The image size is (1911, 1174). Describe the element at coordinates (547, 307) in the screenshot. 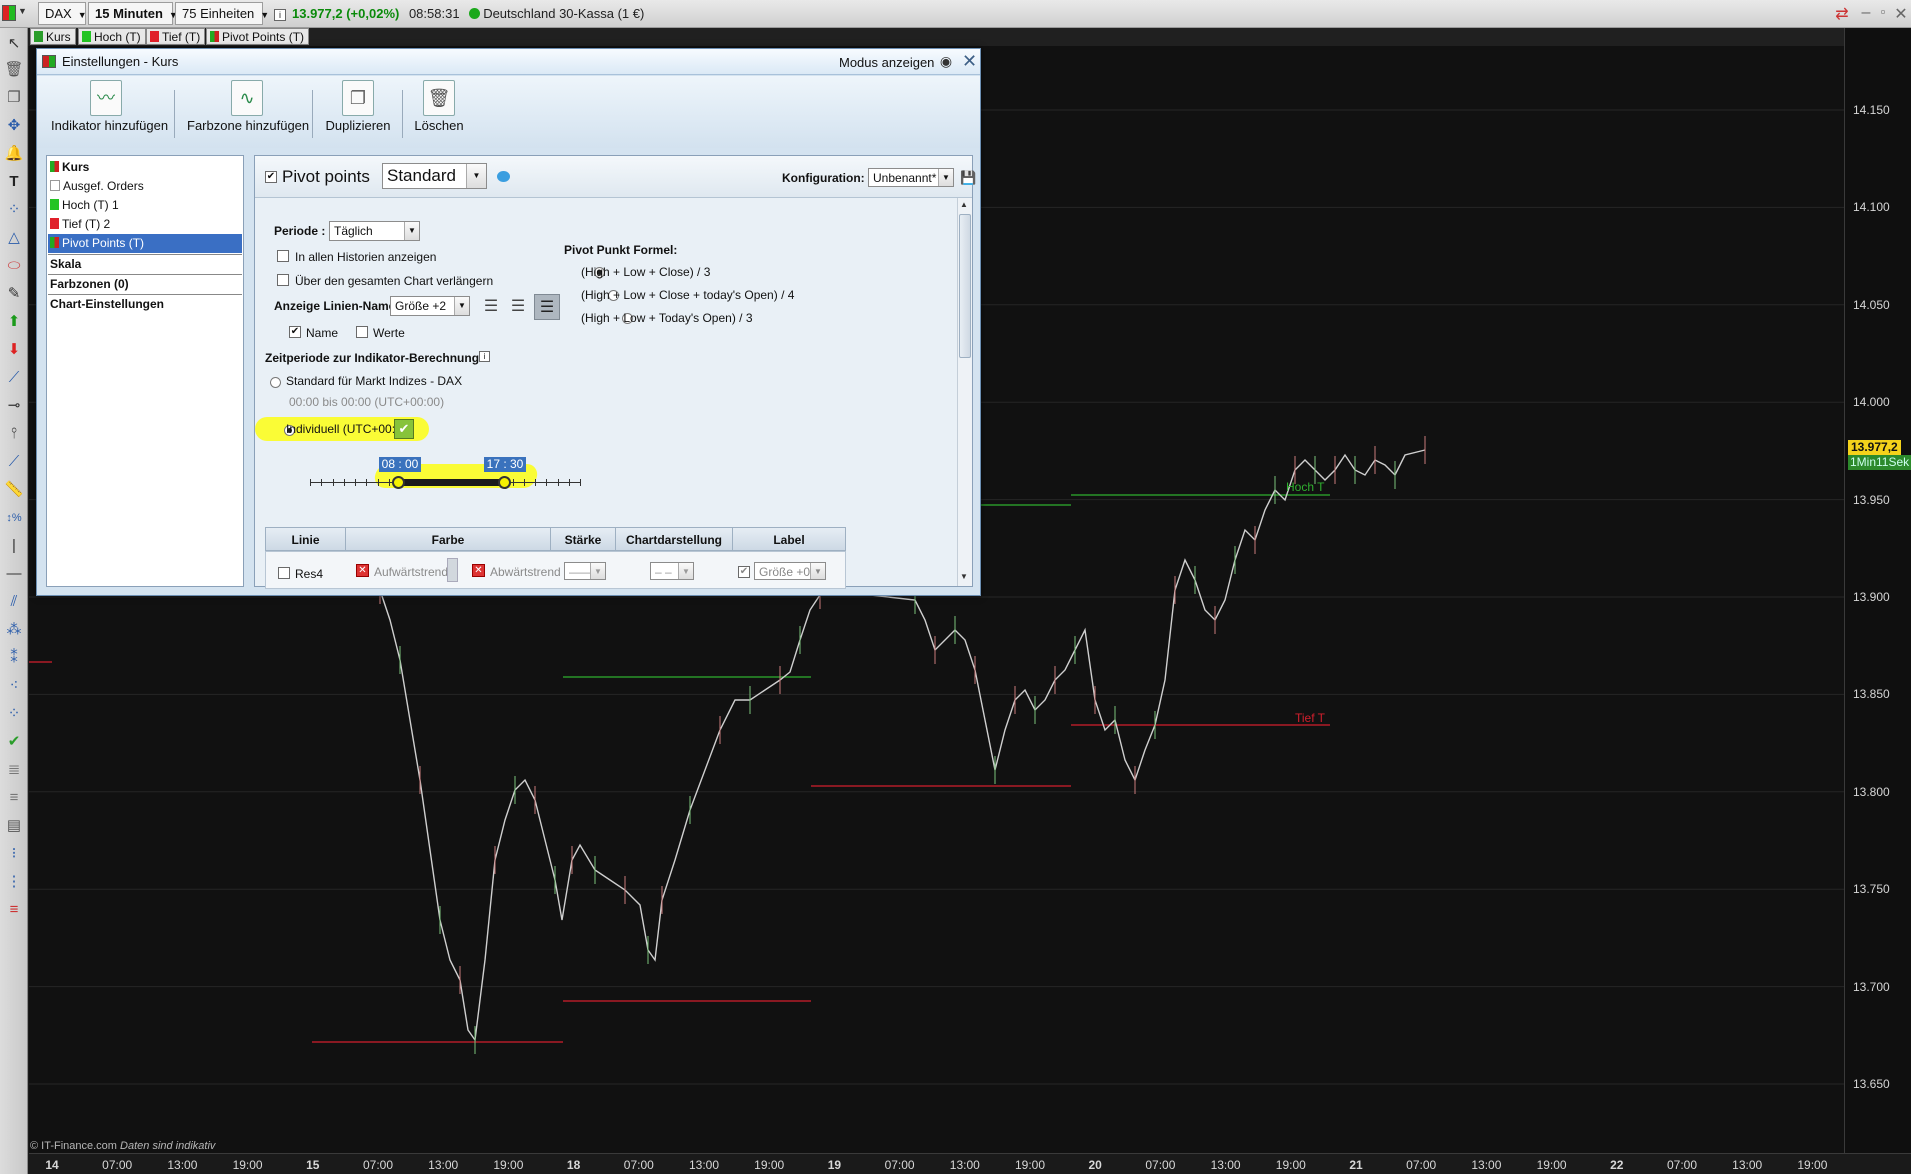

I see `align-right-icon: ☰` at that location.